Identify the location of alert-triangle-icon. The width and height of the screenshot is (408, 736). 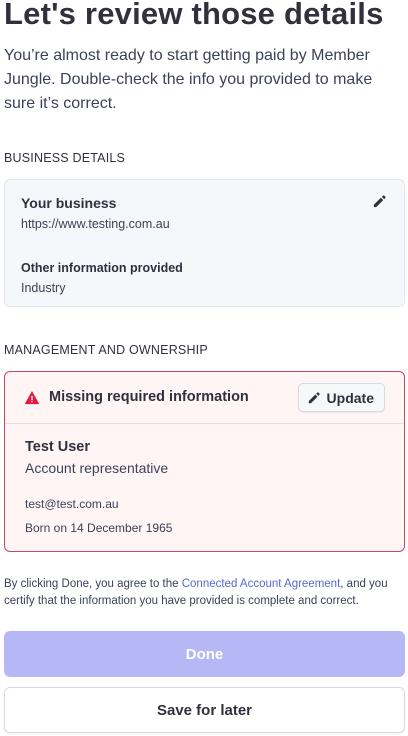
(32, 398).